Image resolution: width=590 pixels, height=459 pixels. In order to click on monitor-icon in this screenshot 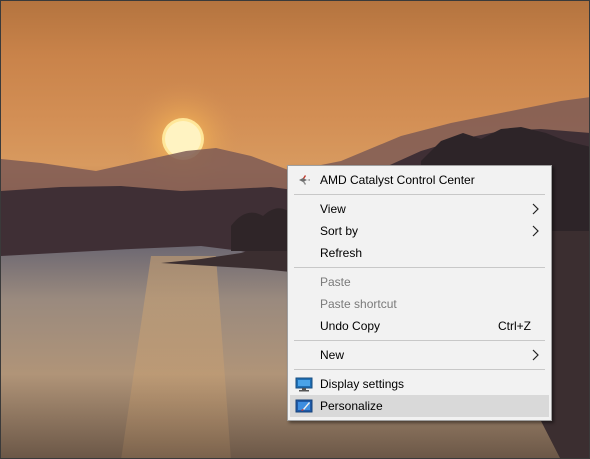, I will do `click(304, 384)`.